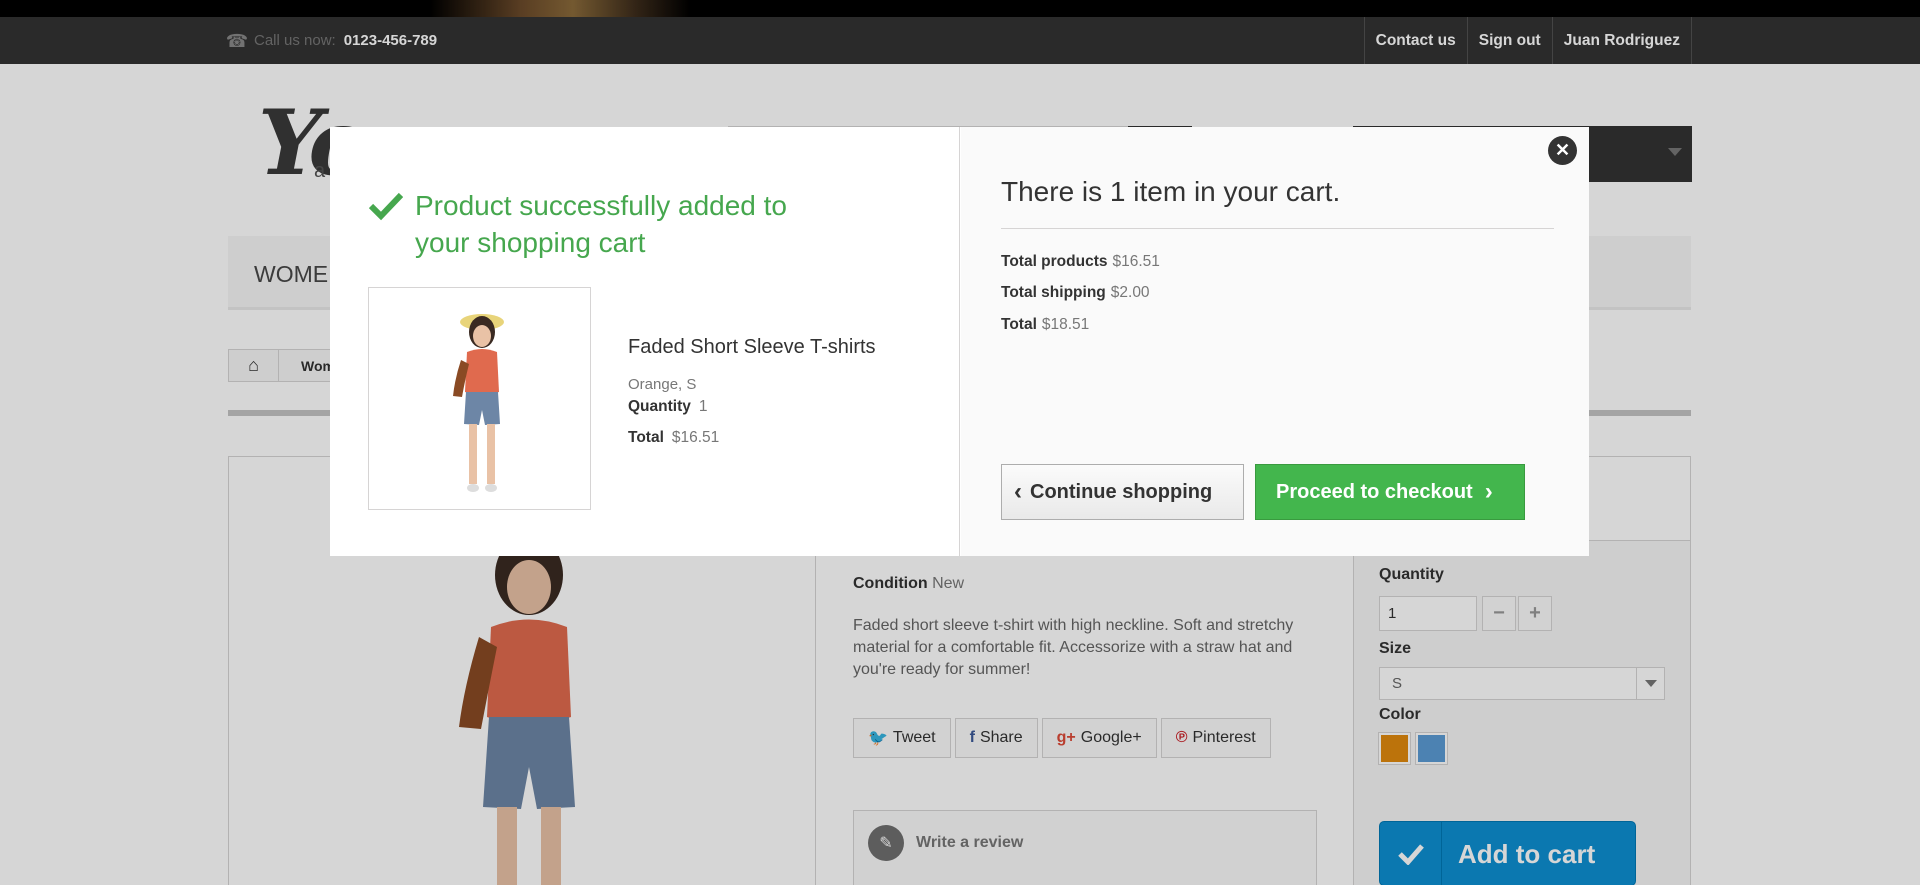 This screenshot has width=1920, height=885. What do you see at coordinates (1171, 191) in the screenshot?
I see `cart-count-text: There is 1 item in your cart.` at bounding box center [1171, 191].